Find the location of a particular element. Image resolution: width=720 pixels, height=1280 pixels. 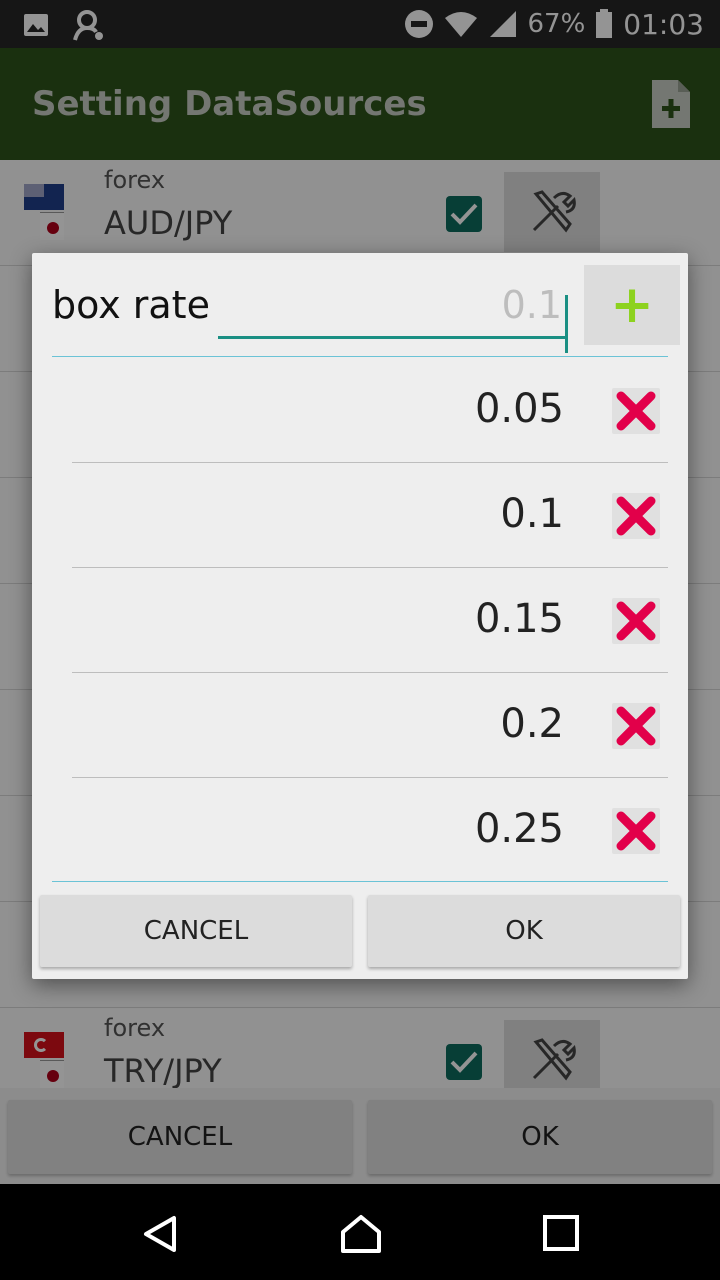

value-row: 0.05 is located at coordinates (360, 410).